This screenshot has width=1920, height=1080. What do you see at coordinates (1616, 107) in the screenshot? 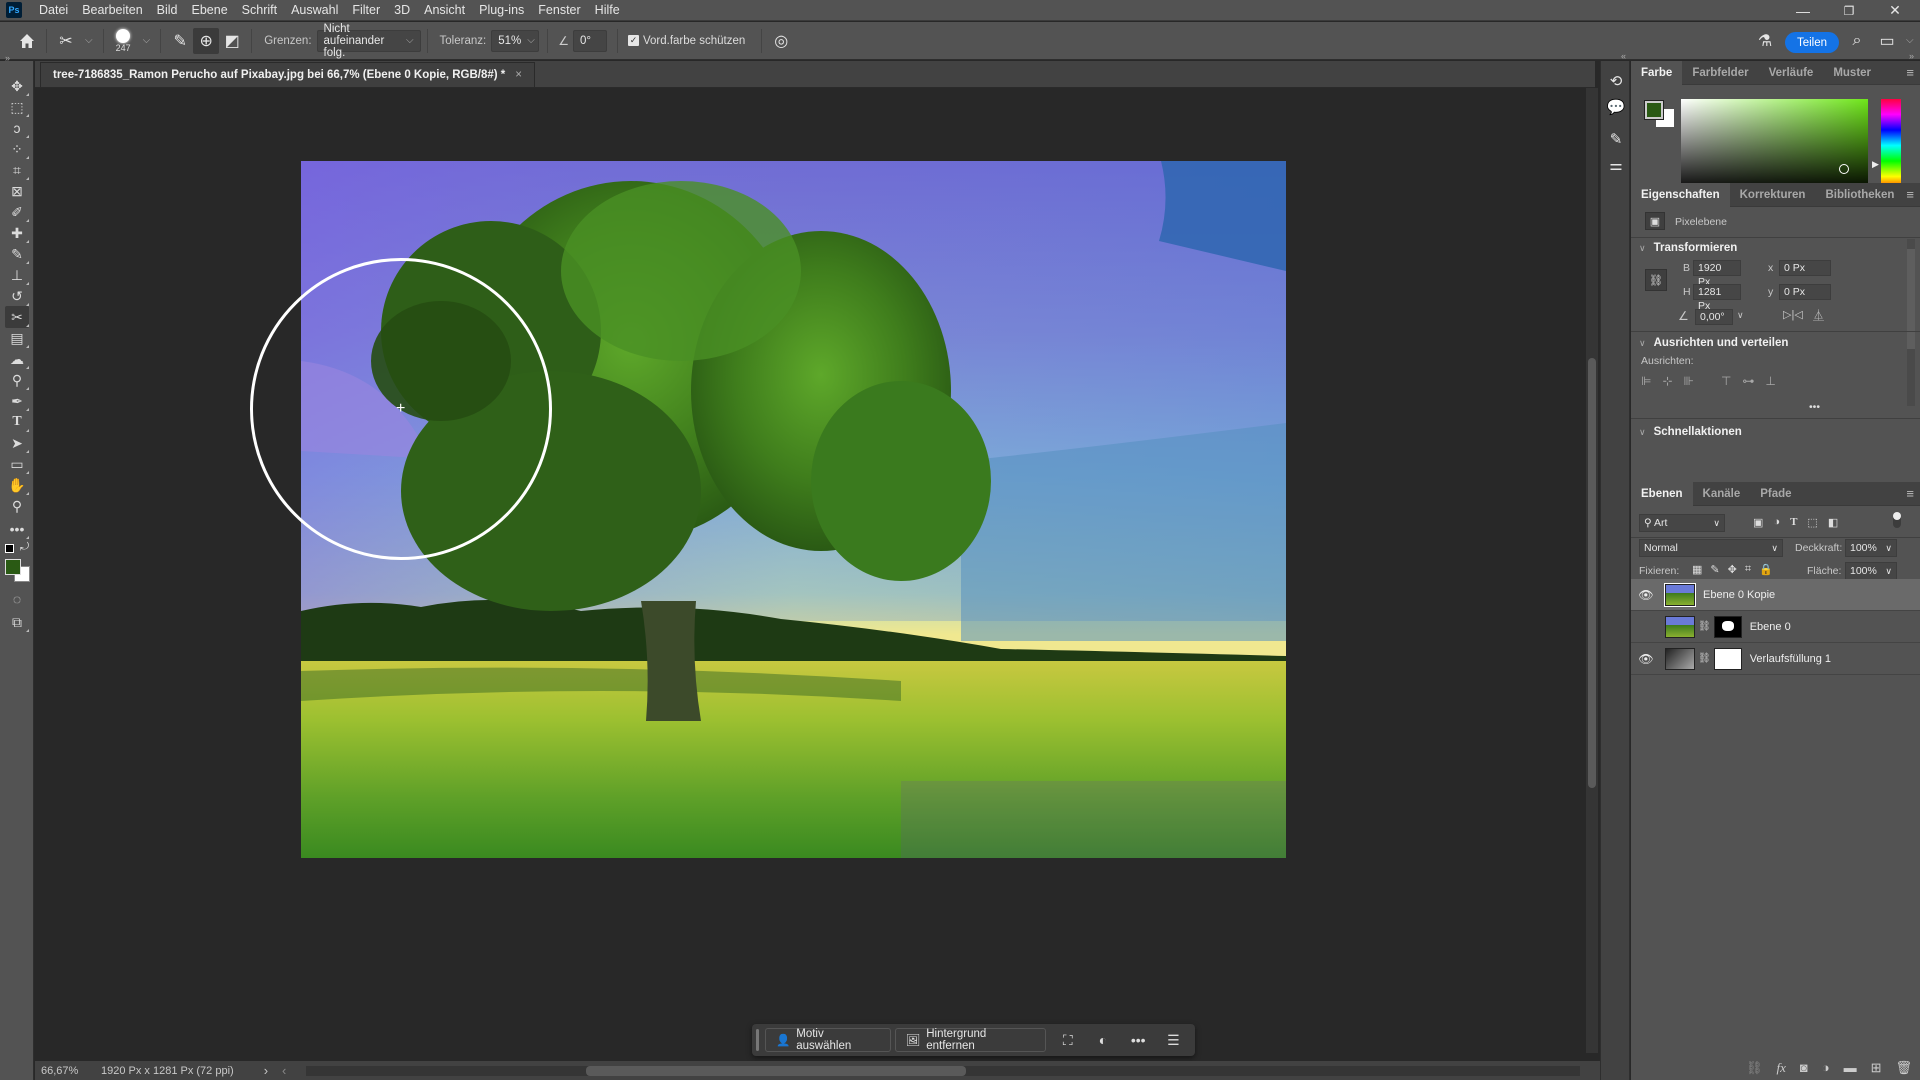
I see `comments-icon: 💬` at bounding box center [1616, 107].